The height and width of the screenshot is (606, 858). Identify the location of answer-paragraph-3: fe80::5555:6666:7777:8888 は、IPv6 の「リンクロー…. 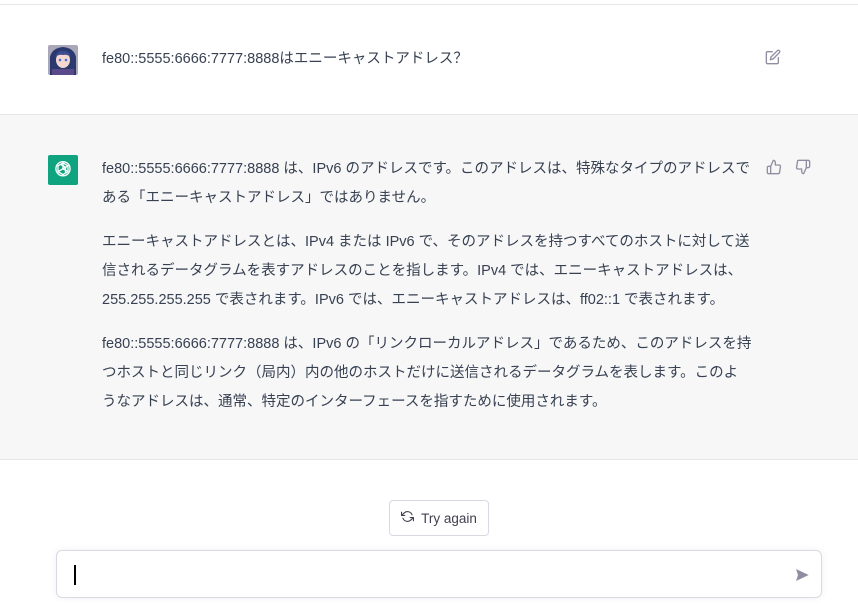
(427, 373).